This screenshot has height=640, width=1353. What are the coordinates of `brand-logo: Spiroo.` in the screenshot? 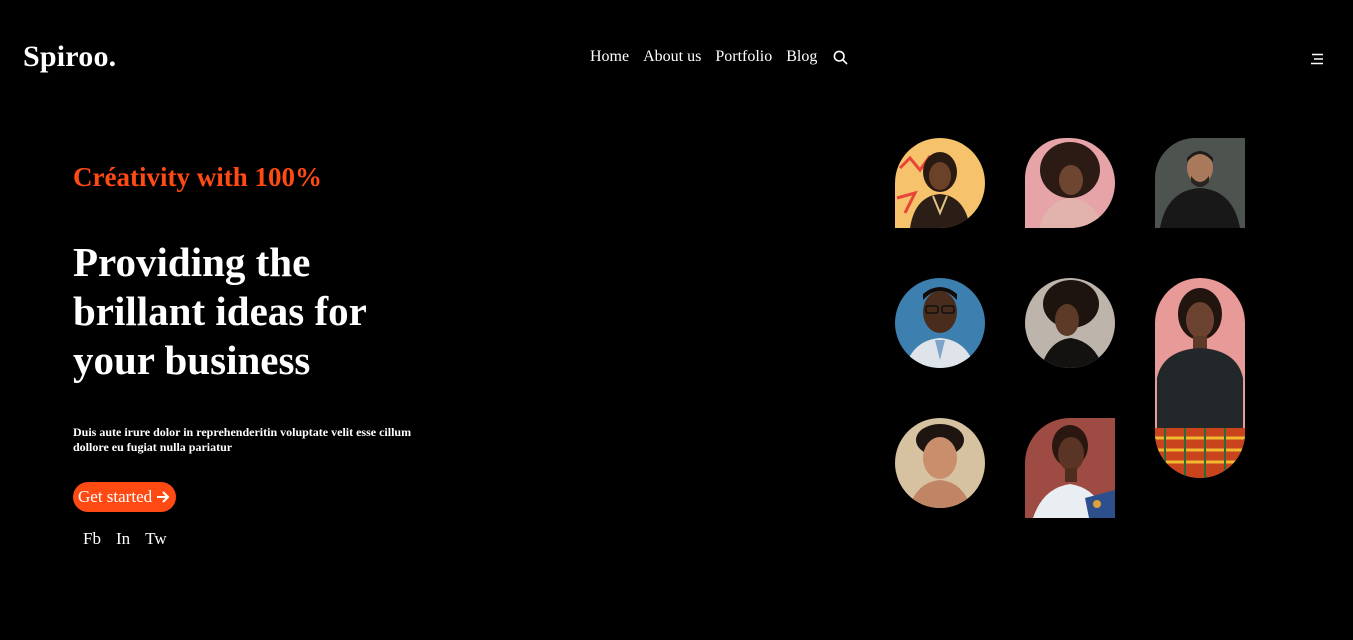 It's located at (69, 57).